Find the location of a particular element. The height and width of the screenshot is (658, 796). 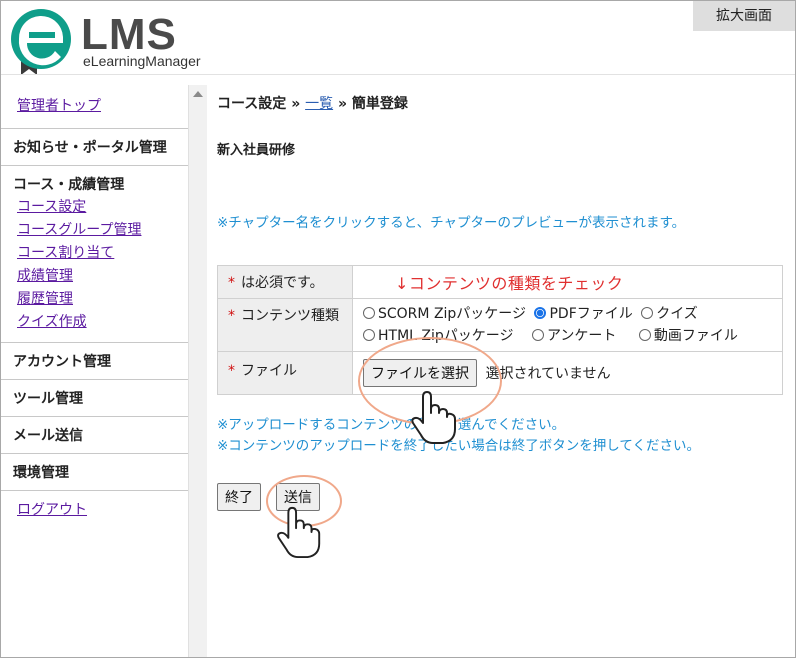

header-divider is located at coordinates (398, 74).